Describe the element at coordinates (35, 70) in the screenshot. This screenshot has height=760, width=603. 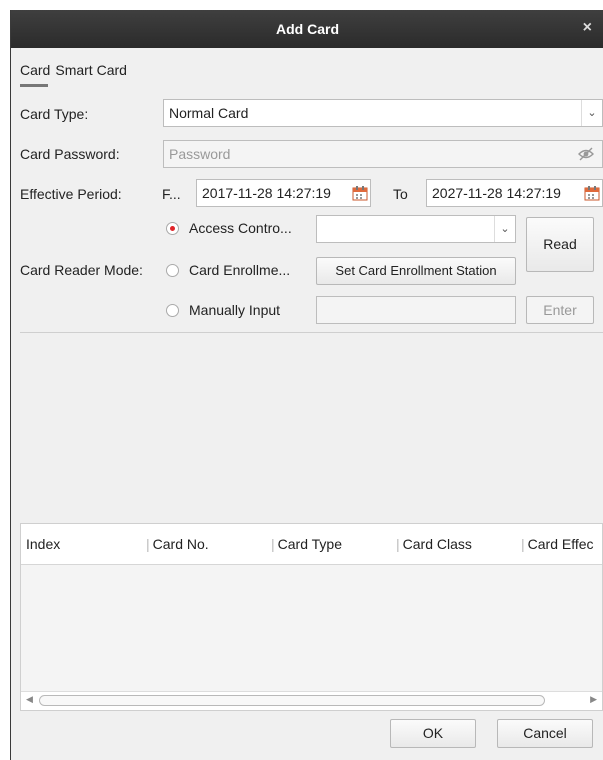
I see `tab-card: Card` at that location.